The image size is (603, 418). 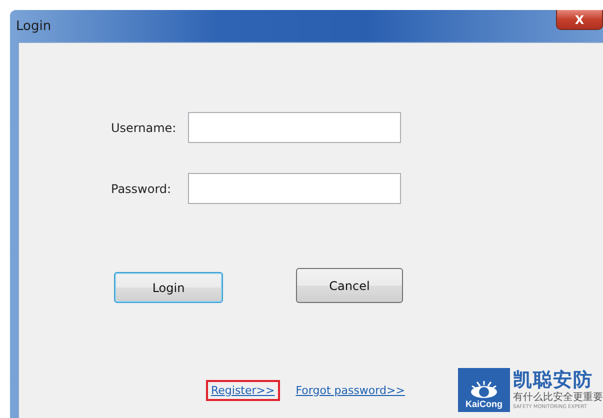 I want to click on field-label: Password:, so click(x=141, y=189).